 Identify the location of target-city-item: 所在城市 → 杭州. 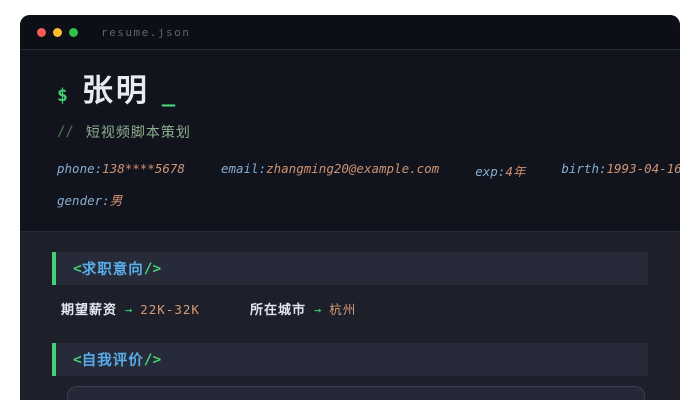
(303, 308).